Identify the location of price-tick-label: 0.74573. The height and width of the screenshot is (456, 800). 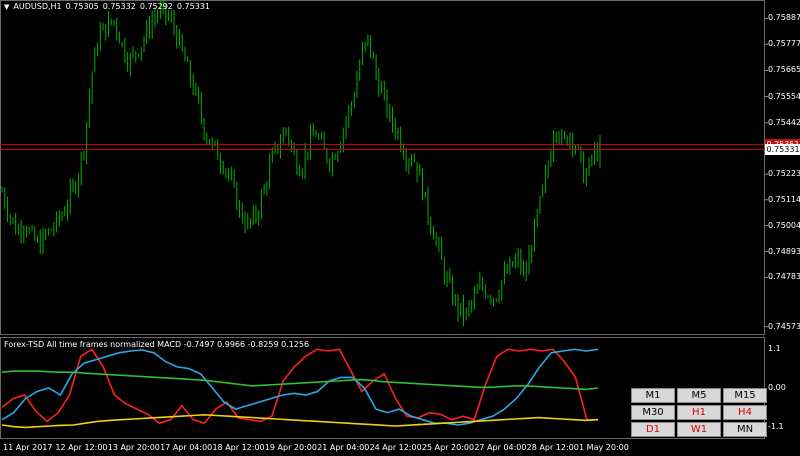
(784, 326).